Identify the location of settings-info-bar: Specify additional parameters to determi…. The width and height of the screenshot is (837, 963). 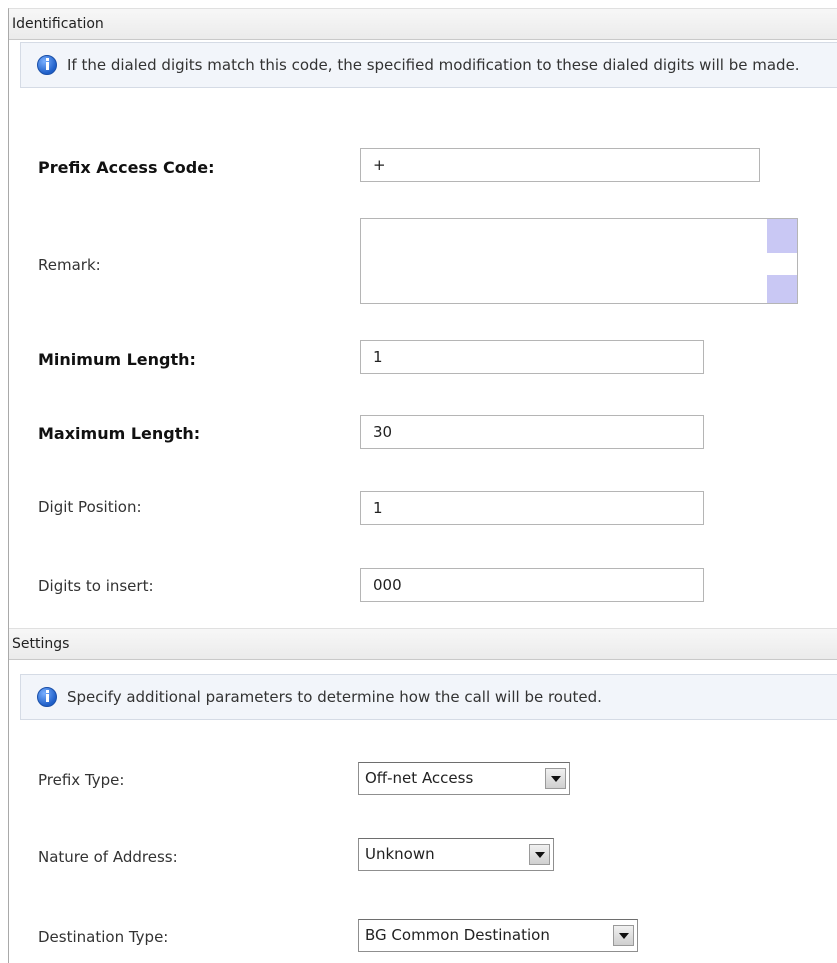
(428, 697).